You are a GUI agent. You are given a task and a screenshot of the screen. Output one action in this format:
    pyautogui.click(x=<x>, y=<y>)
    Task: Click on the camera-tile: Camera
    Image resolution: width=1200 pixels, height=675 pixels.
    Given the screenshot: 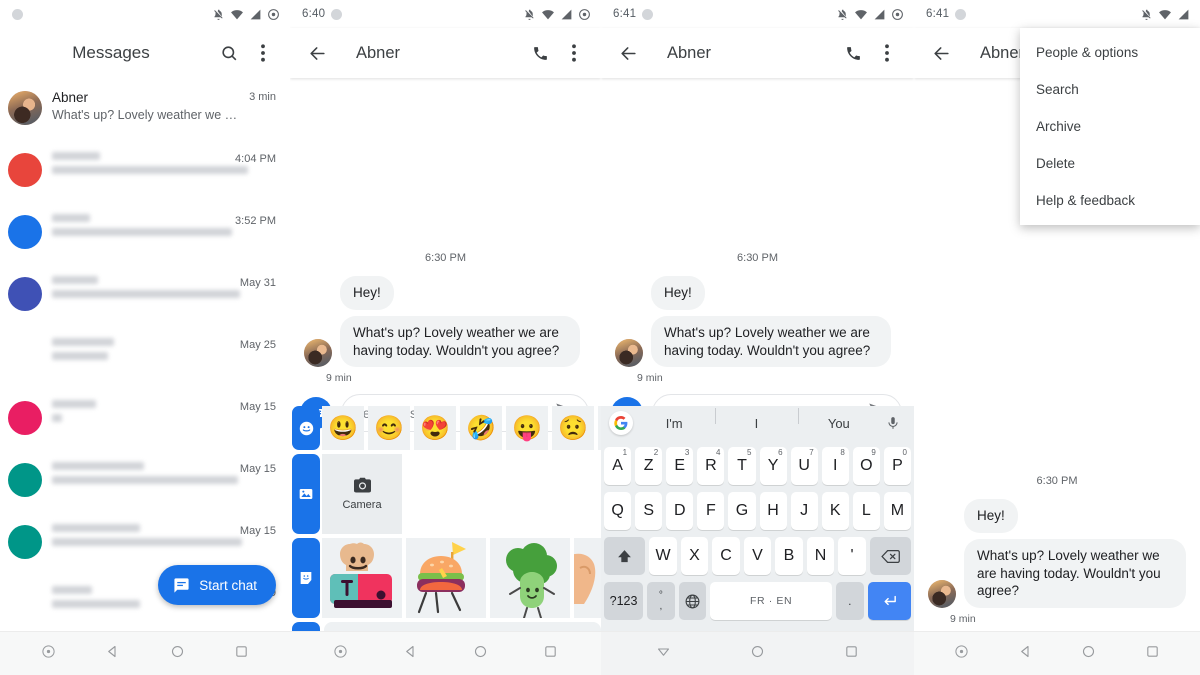 What is the action you would take?
    pyautogui.click(x=362, y=494)
    